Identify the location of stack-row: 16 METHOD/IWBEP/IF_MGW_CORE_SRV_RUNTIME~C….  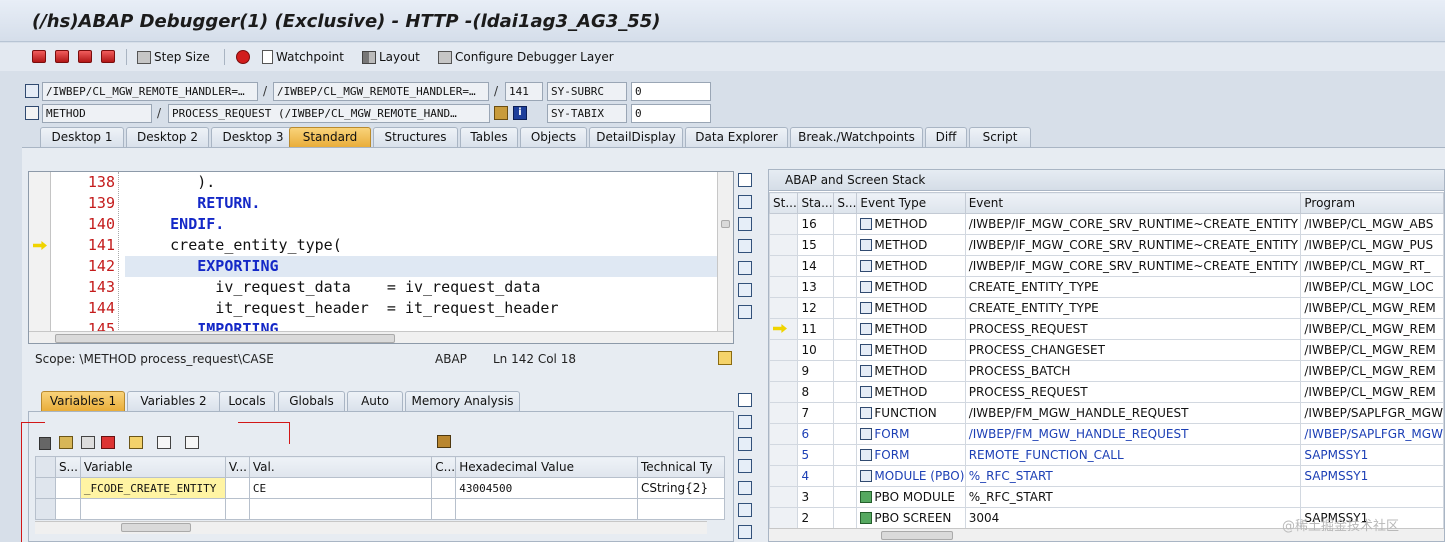
(1106, 224).